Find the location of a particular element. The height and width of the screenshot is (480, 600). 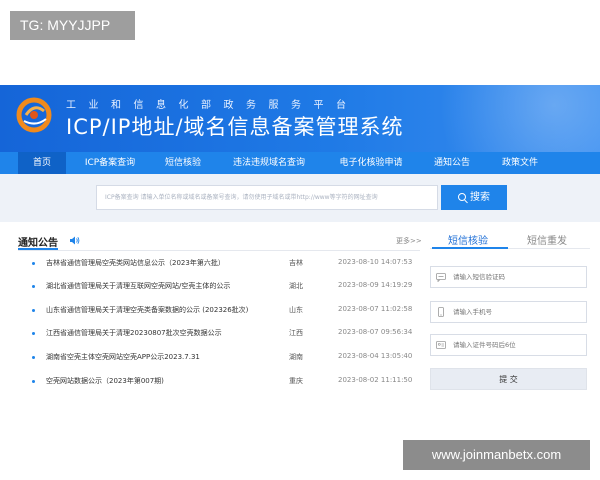

notice-more-link: 更多>> is located at coordinates (409, 241).